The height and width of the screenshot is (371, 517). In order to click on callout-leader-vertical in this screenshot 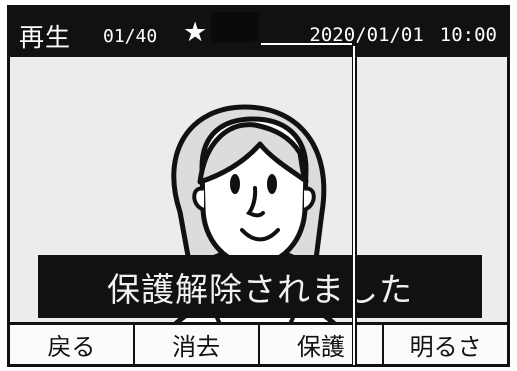, I will do `click(354, 204)`.